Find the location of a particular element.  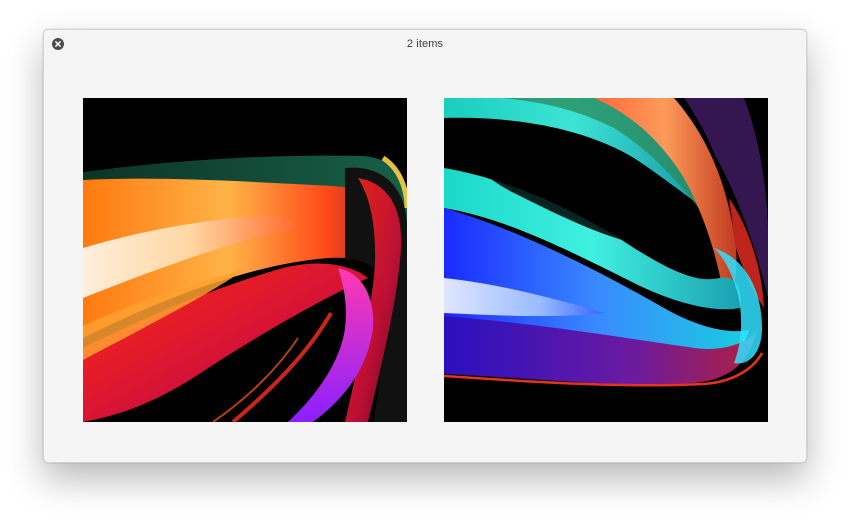

titlebar: 2 items is located at coordinates (425, 44).